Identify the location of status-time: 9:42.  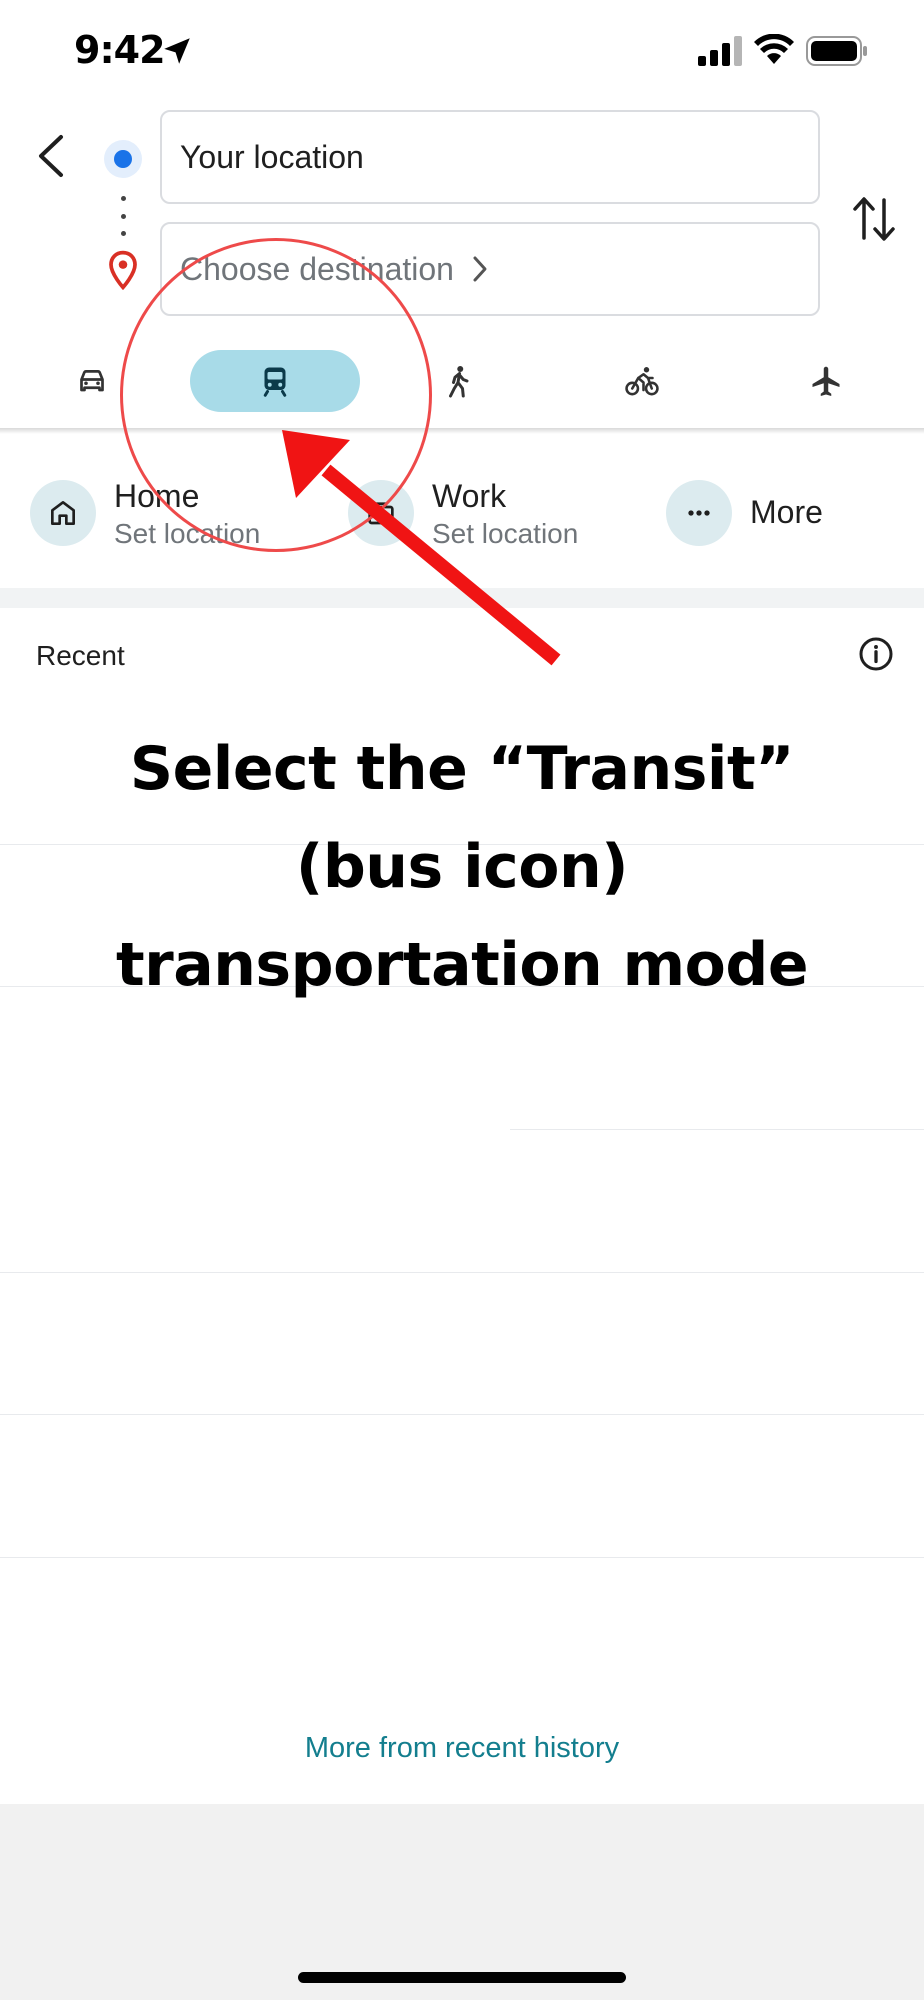
(120, 50).